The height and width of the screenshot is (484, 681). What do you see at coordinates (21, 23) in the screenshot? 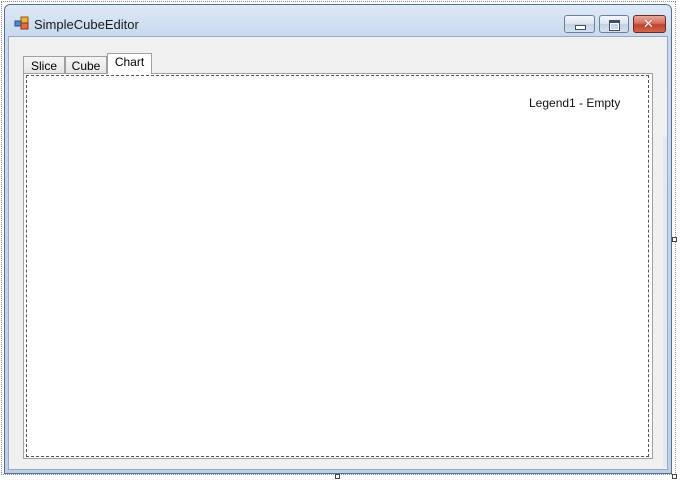
I see `app-cubes-icon` at bounding box center [21, 23].